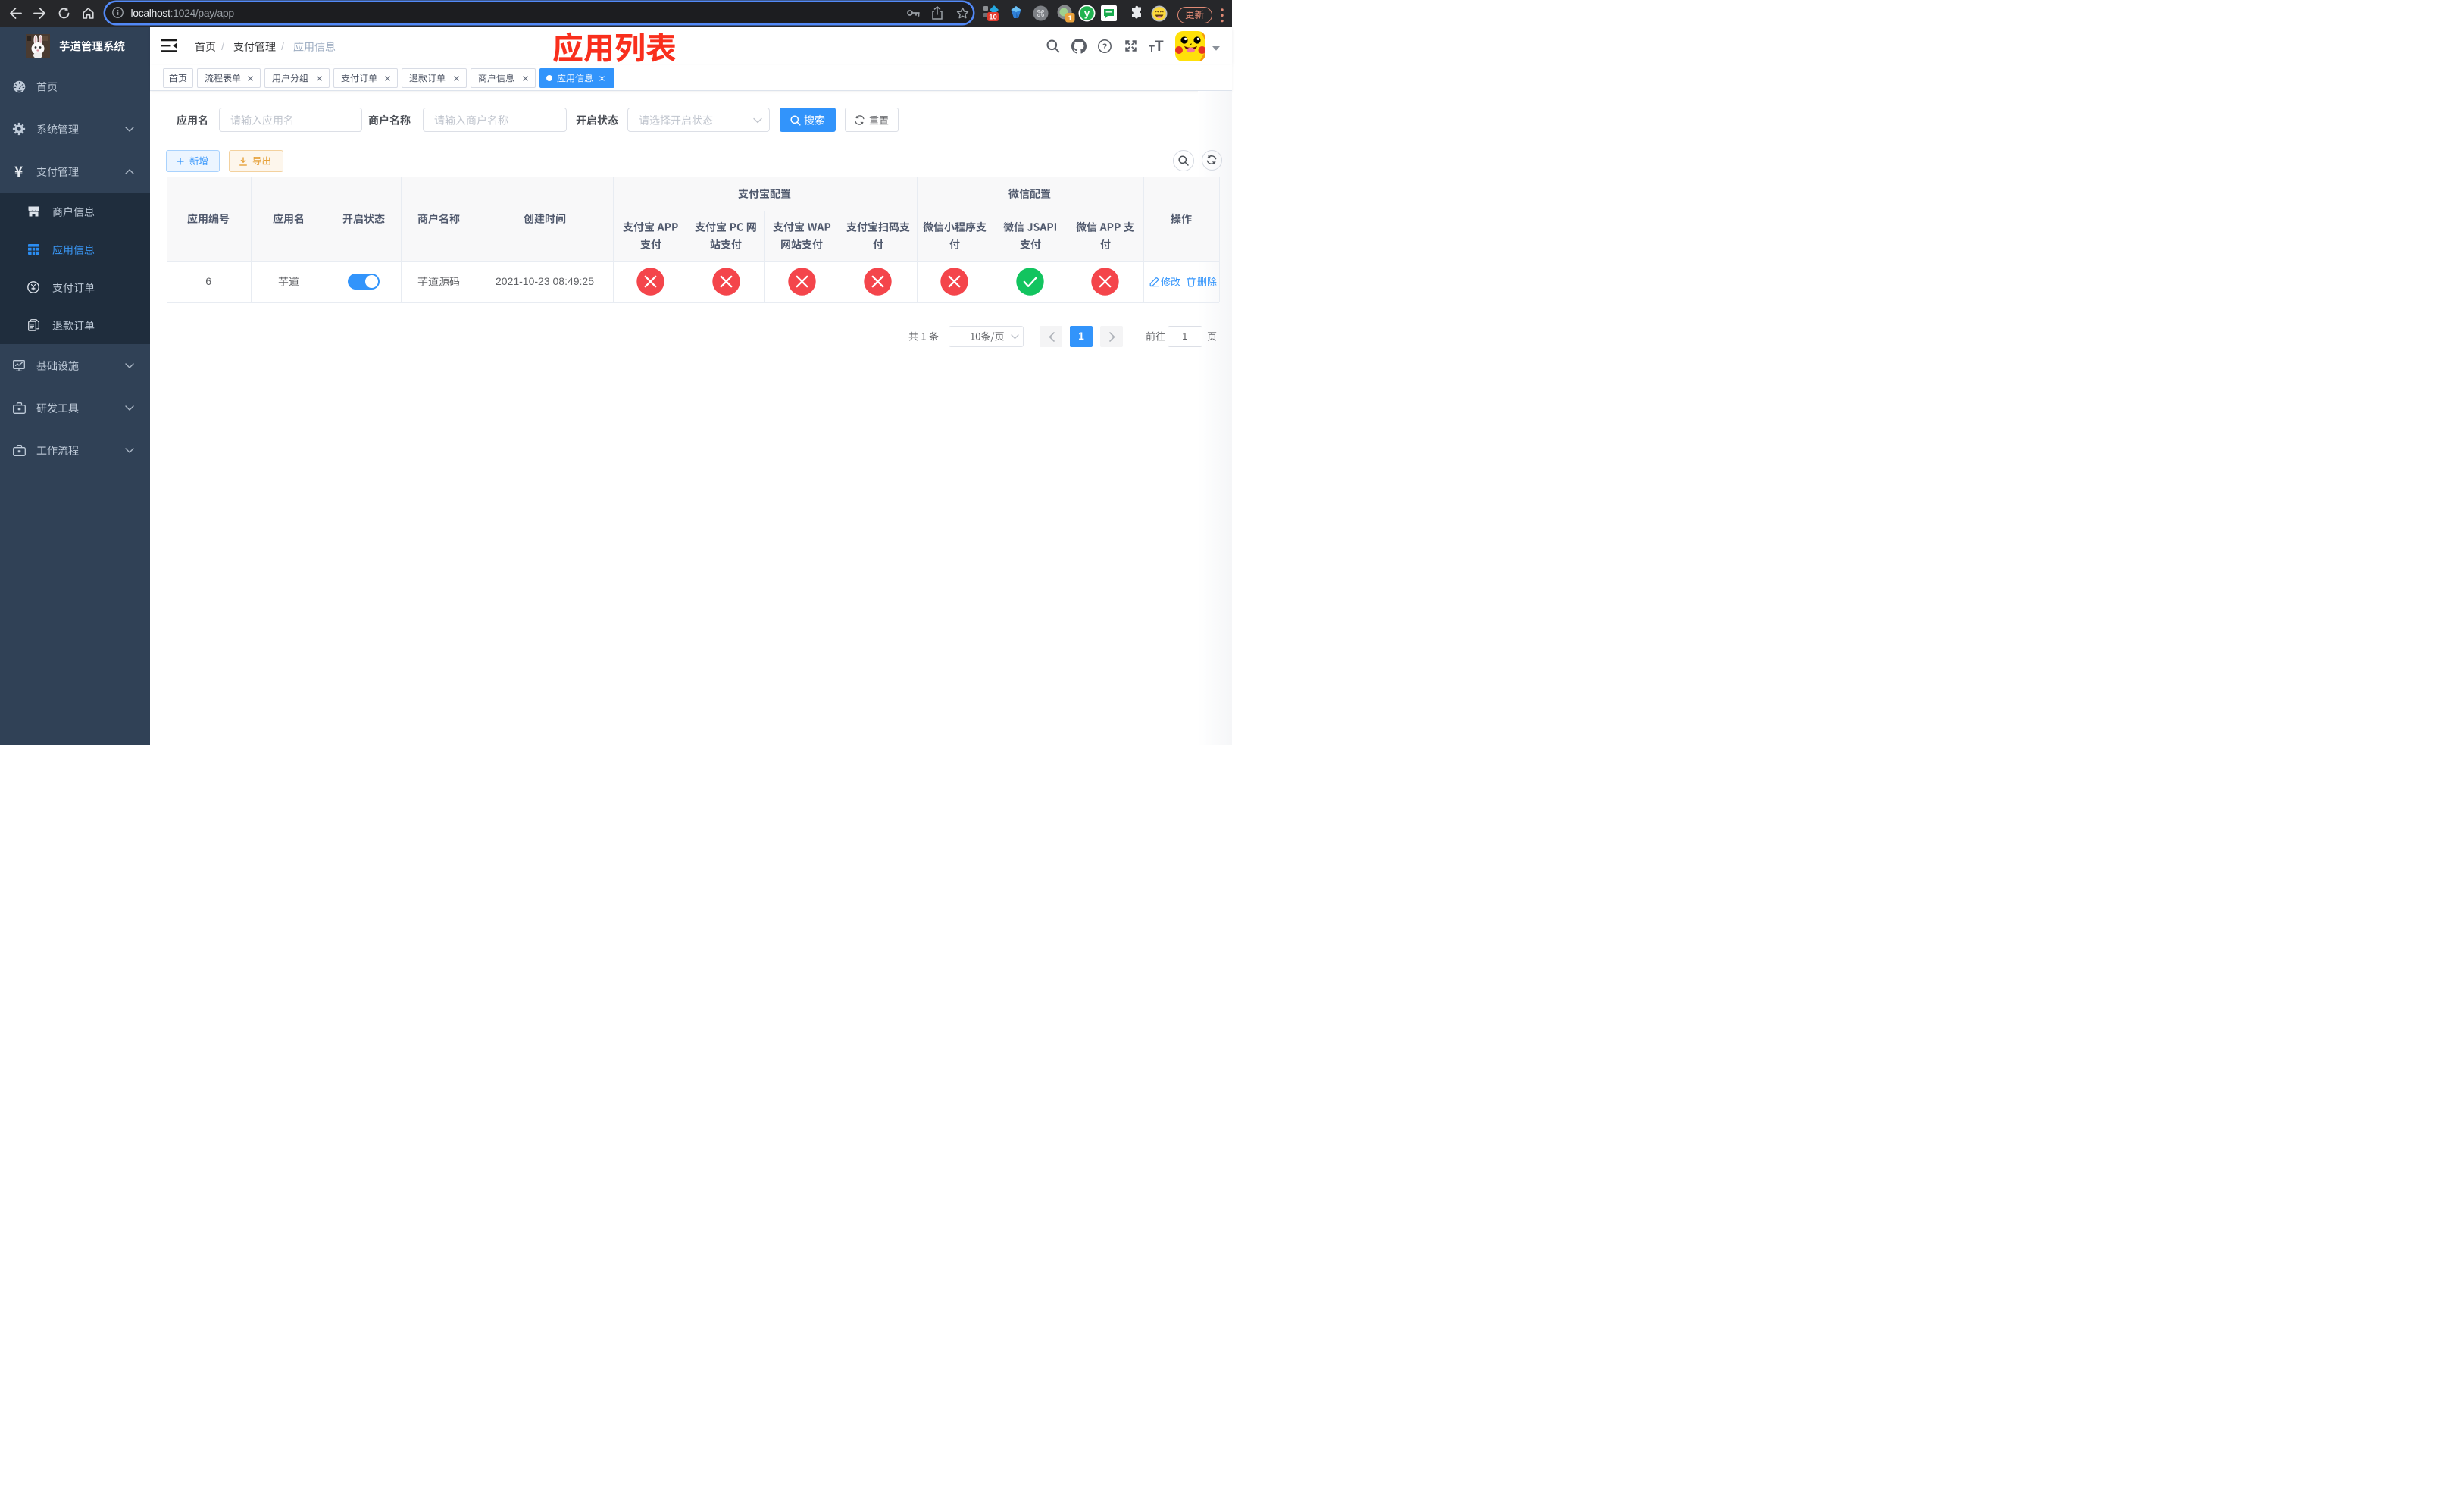  Describe the element at coordinates (993, 17) in the screenshot. I see `svg-text: 10` at that location.